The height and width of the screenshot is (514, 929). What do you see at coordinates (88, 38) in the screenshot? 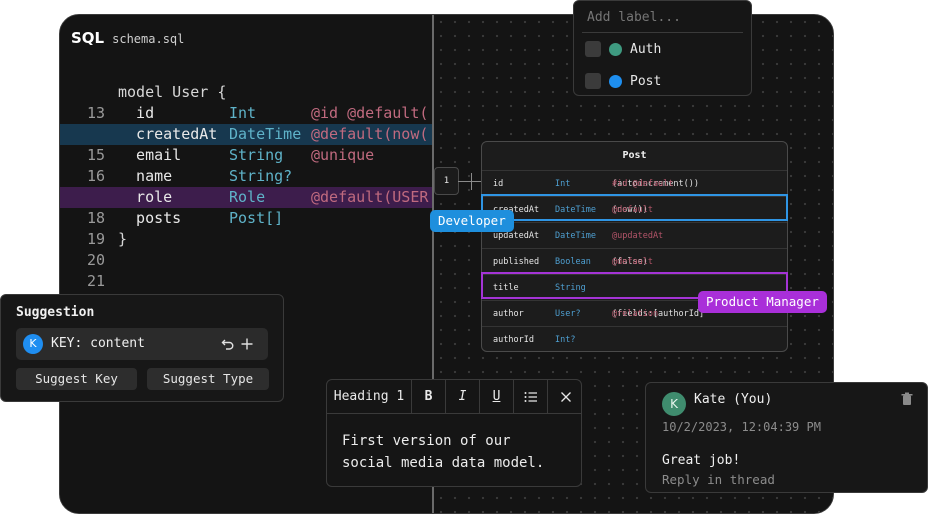
I see `language-label: SQL` at bounding box center [88, 38].